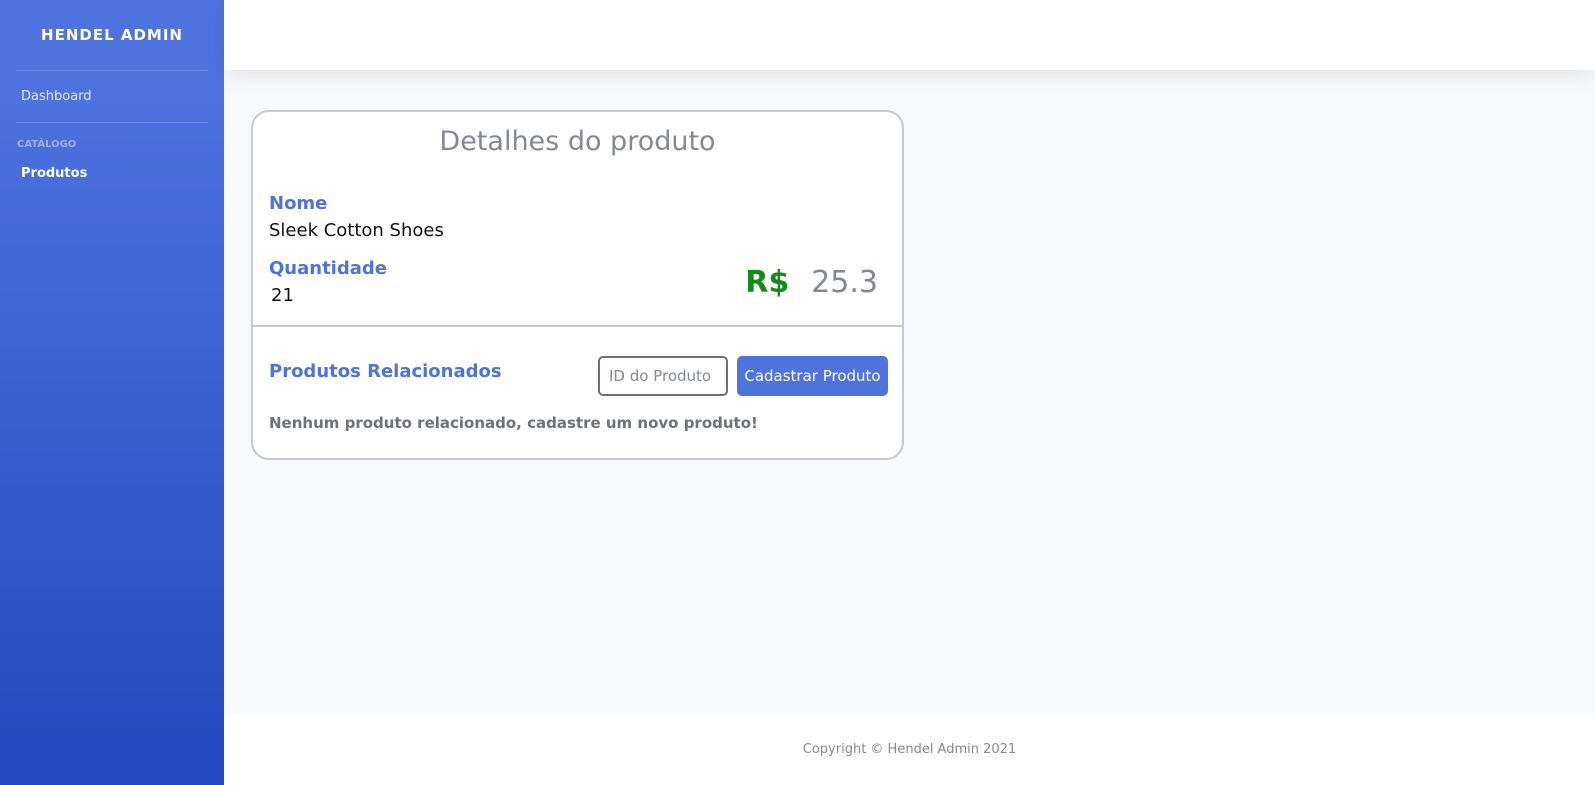 This screenshot has width=1595, height=785. I want to click on sidebar-item-dashboard: Dashboard, so click(112, 96).